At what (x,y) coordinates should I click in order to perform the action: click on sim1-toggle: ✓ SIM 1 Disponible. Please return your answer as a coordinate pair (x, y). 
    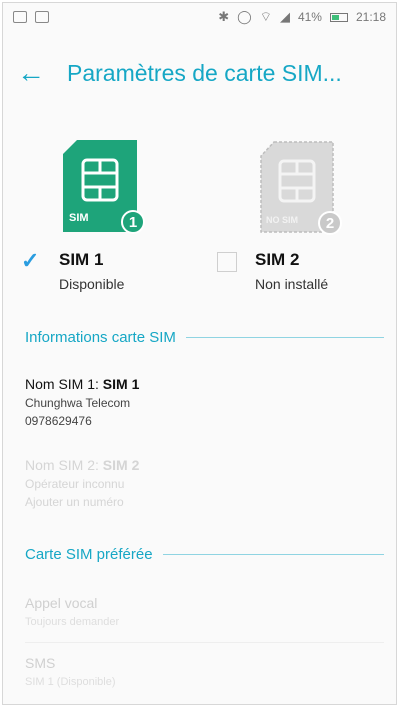
    Looking at the image, I should click on (73, 271).